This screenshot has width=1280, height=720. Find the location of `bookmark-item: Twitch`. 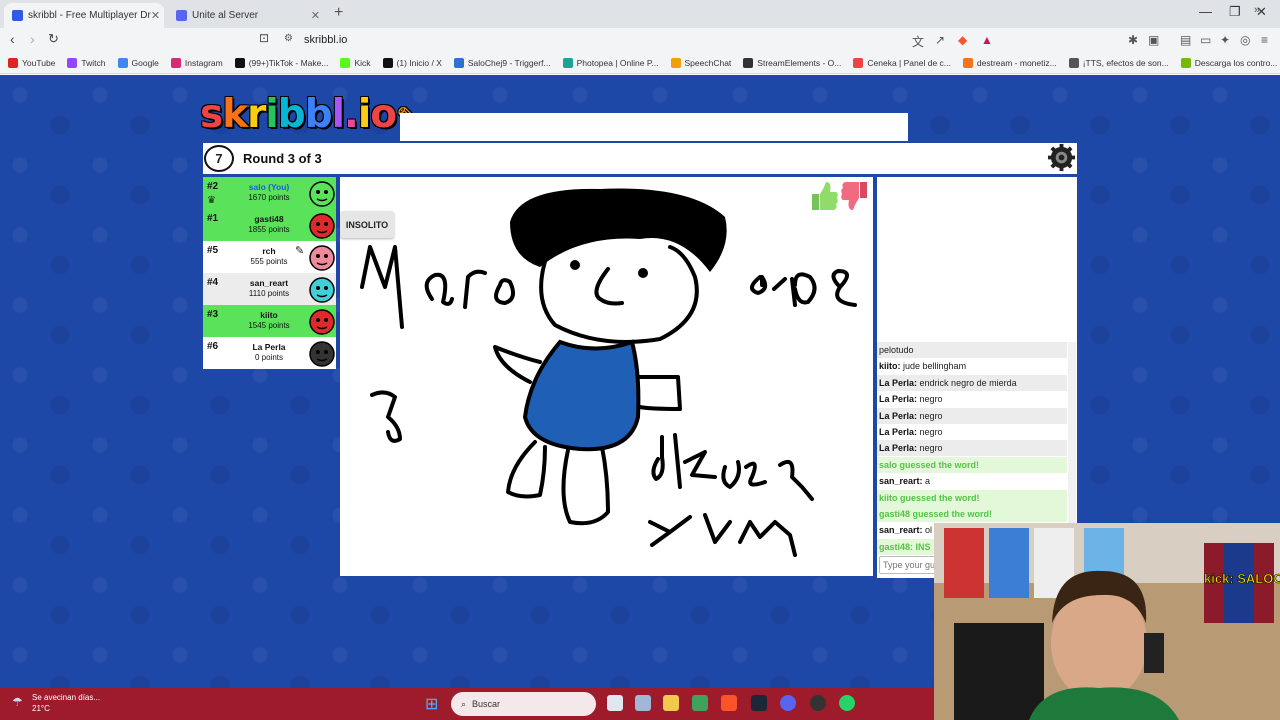

bookmark-item: Twitch is located at coordinates (86, 62).